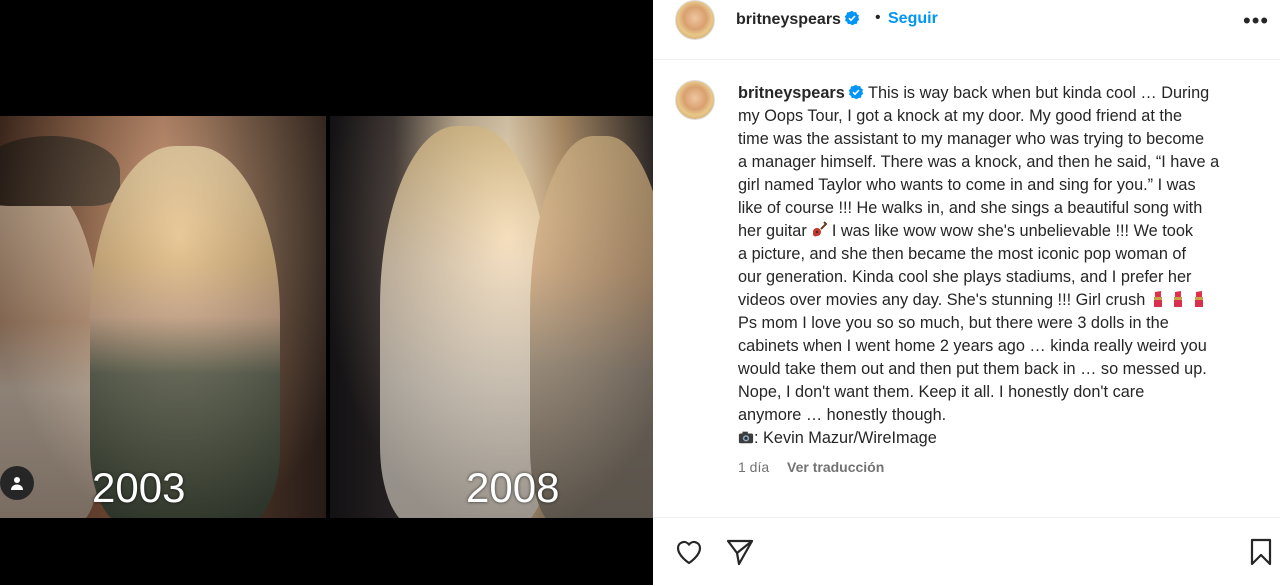  What do you see at coordinates (139, 487) in the screenshot?
I see `year-label-left: 2003` at bounding box center [139, 487].